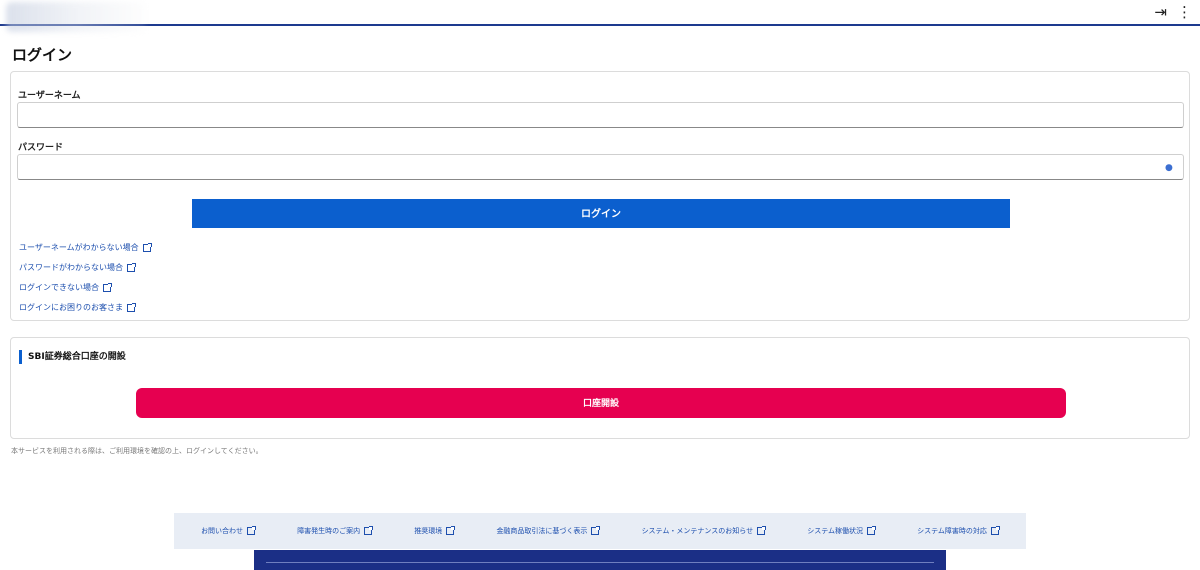 The image size is (1200, 570). I want to click on account-section-heading: SBI証券総合口座の開設, so click(72, 357).